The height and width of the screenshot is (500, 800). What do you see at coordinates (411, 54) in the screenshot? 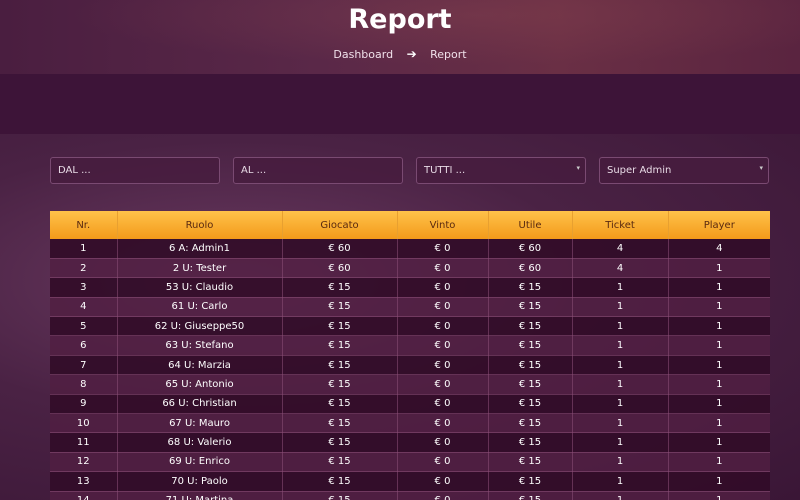
I see `arrow-right-icon: ➔` at bounding box center [411, 54].